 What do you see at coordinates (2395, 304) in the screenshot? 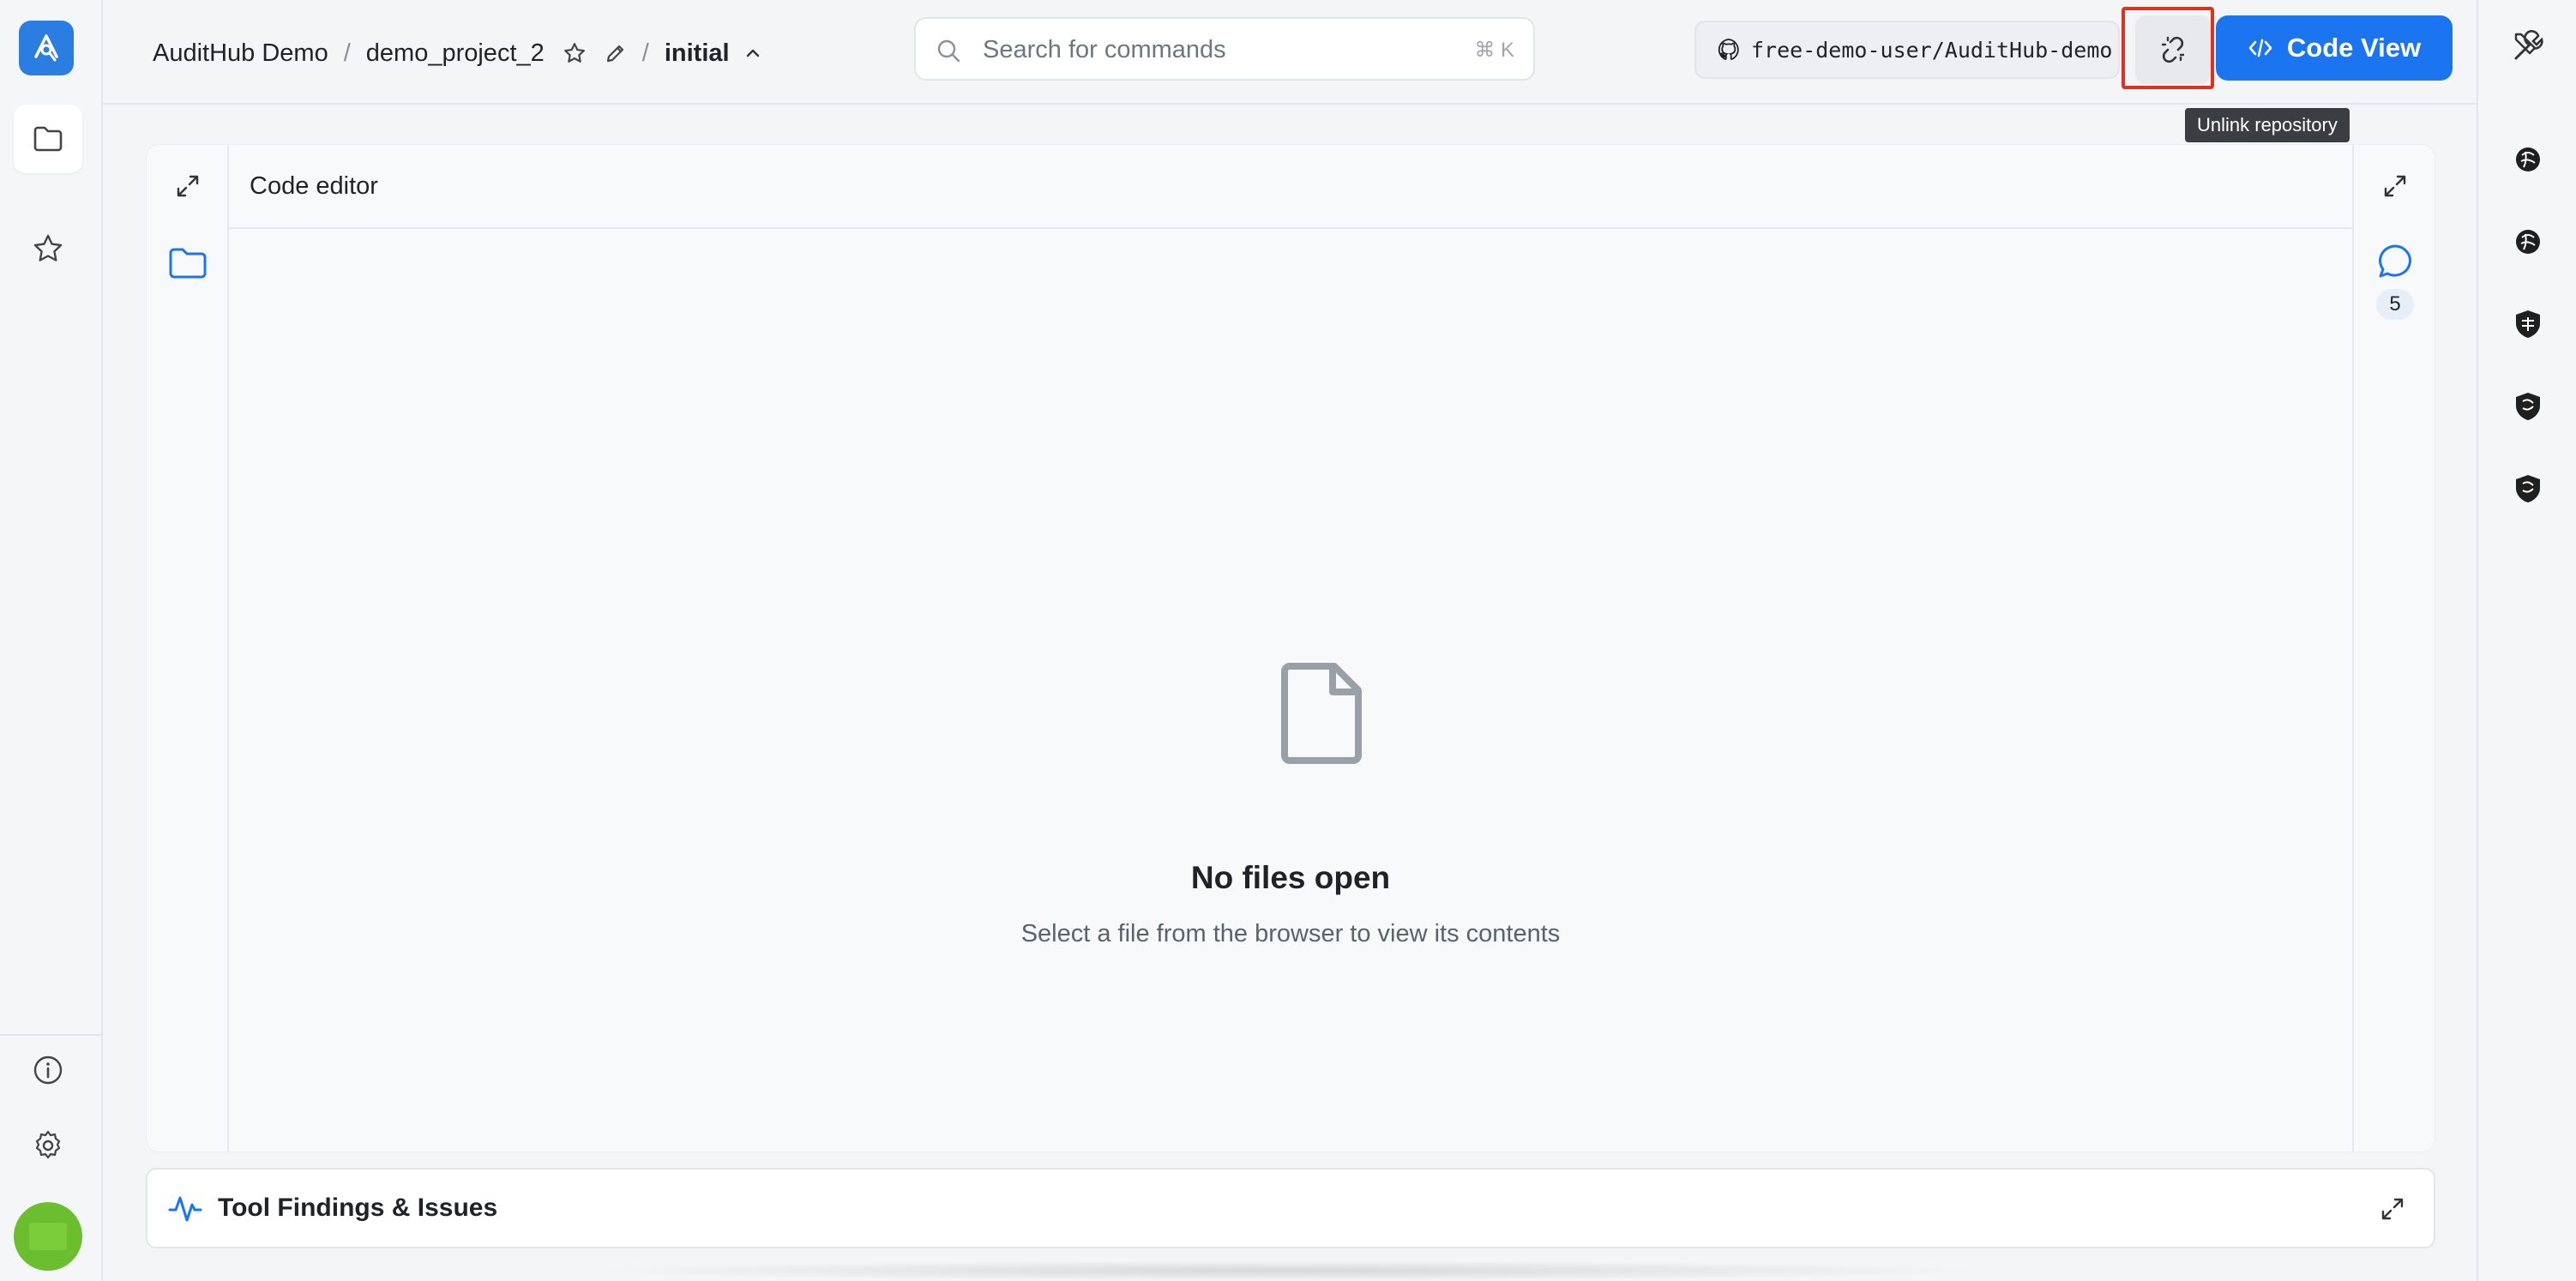
I see `comments-count-badge: 5` at bounding box center [2395, 304].